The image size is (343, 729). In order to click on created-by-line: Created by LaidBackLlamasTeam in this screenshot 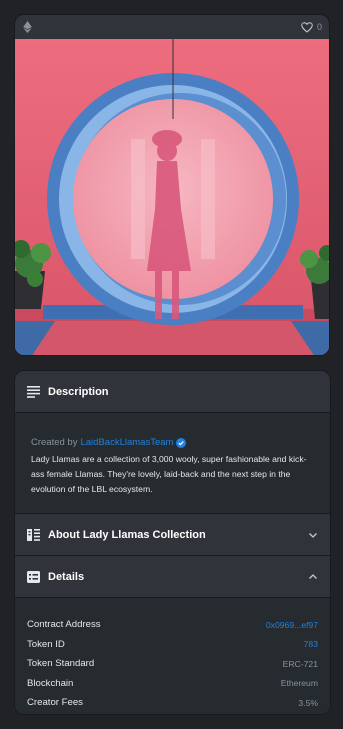, I will do `click(172, 442)`.